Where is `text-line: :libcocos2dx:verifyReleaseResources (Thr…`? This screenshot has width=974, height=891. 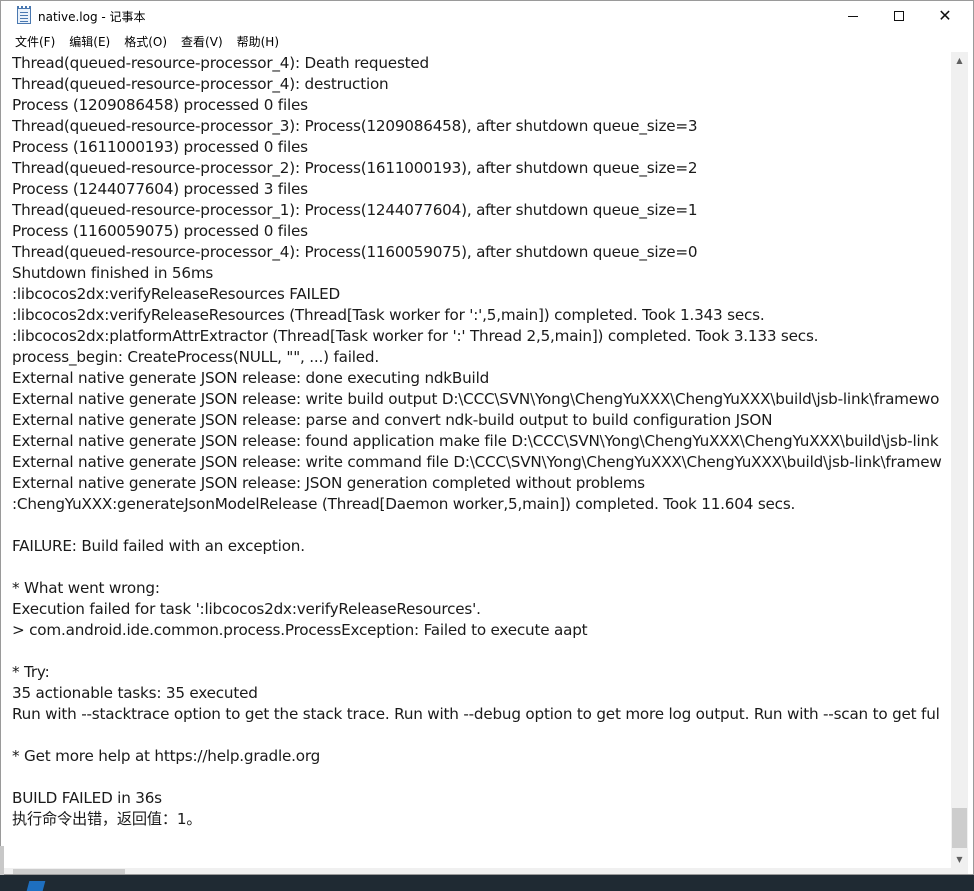 text-line: :libcocos2dx:verifyReleaseResources (Thr… is located at coordinates (480, 315).